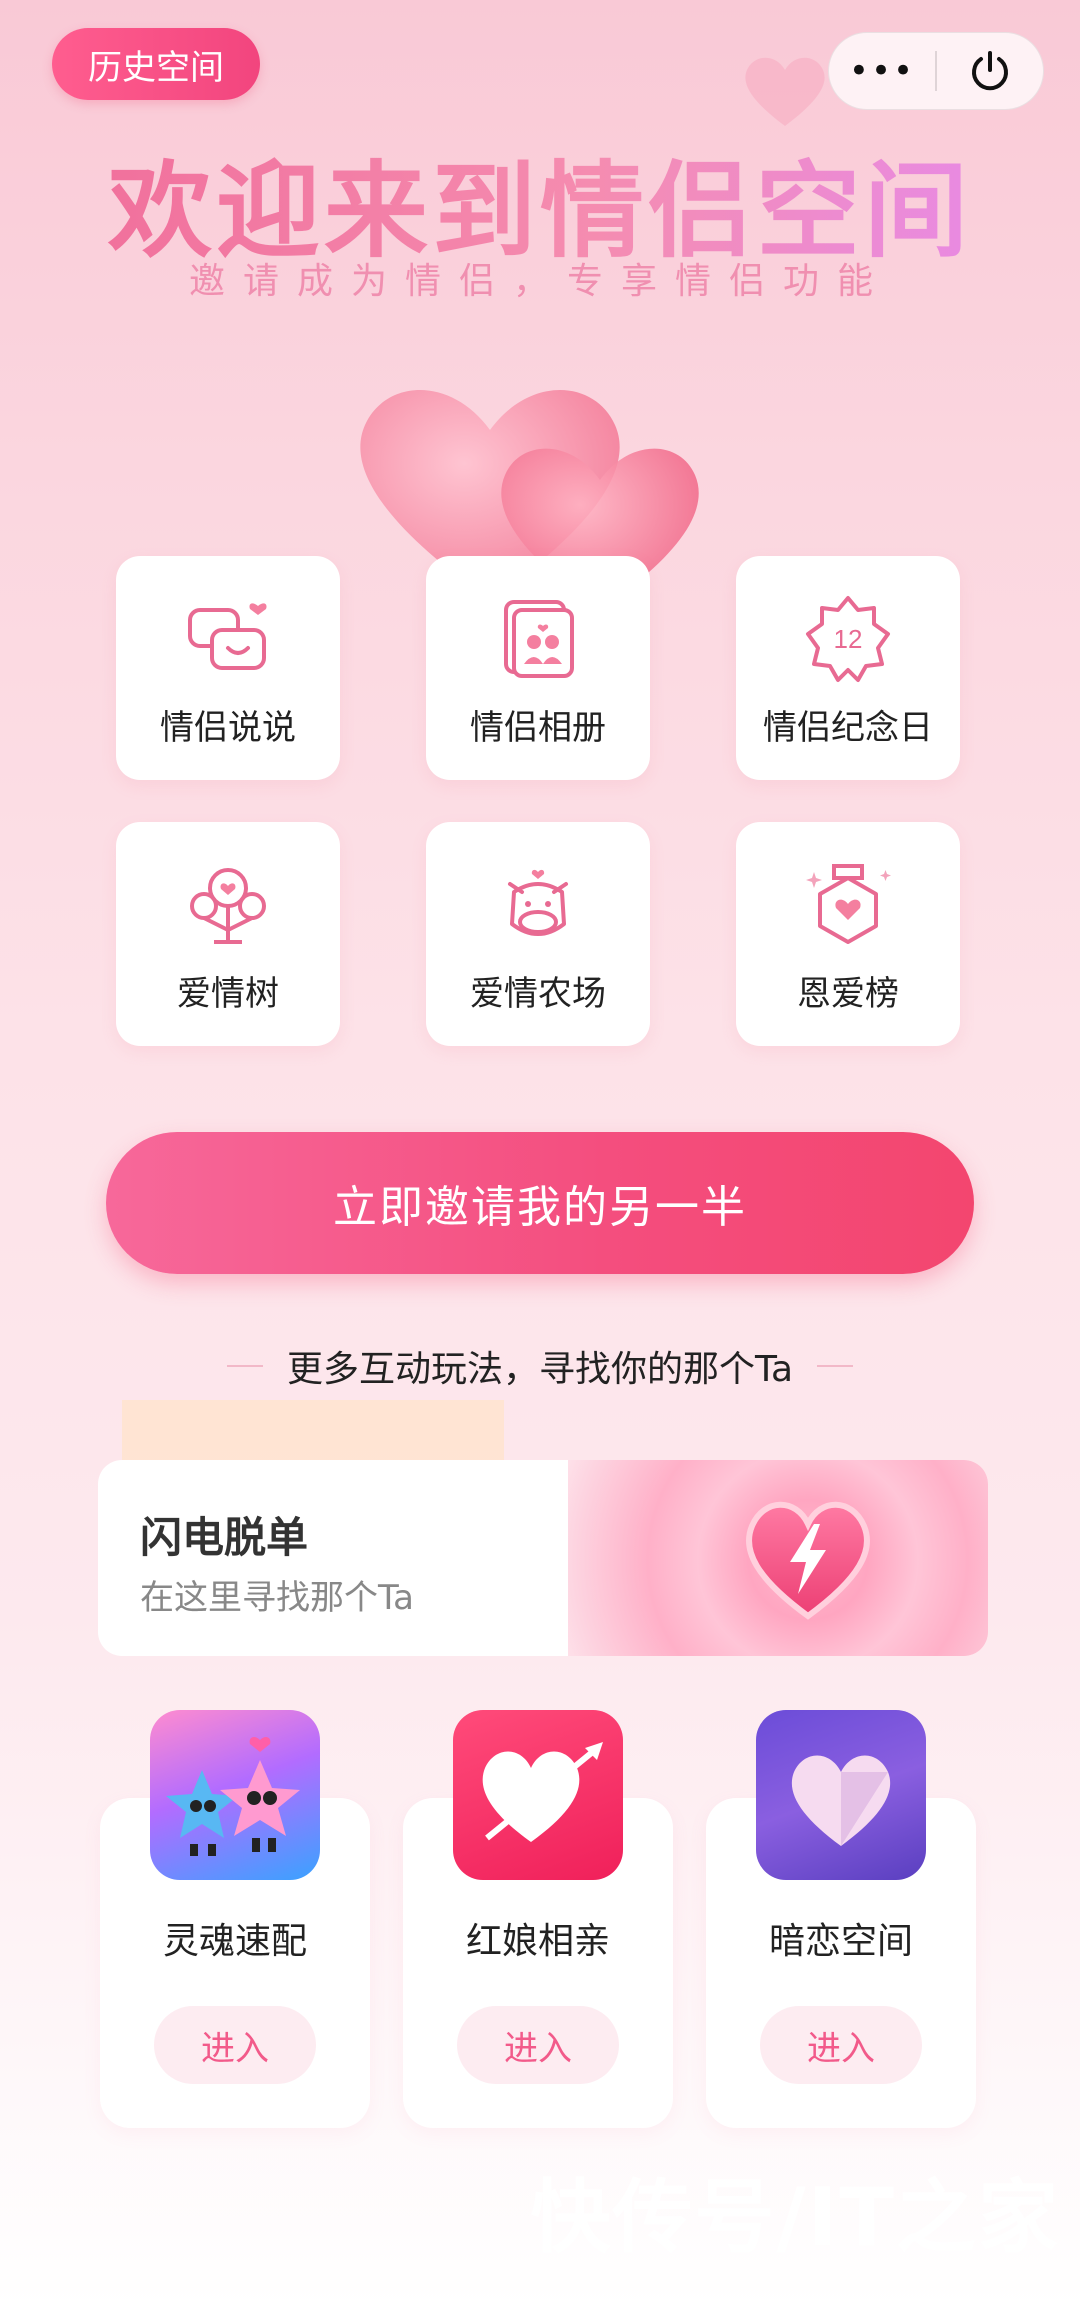  What do you see at coordinates (277, 1598) in the screenshot?
I see `flash-subtitle: 在这里寻找那个Ta` at bounding box center [277, 1598].